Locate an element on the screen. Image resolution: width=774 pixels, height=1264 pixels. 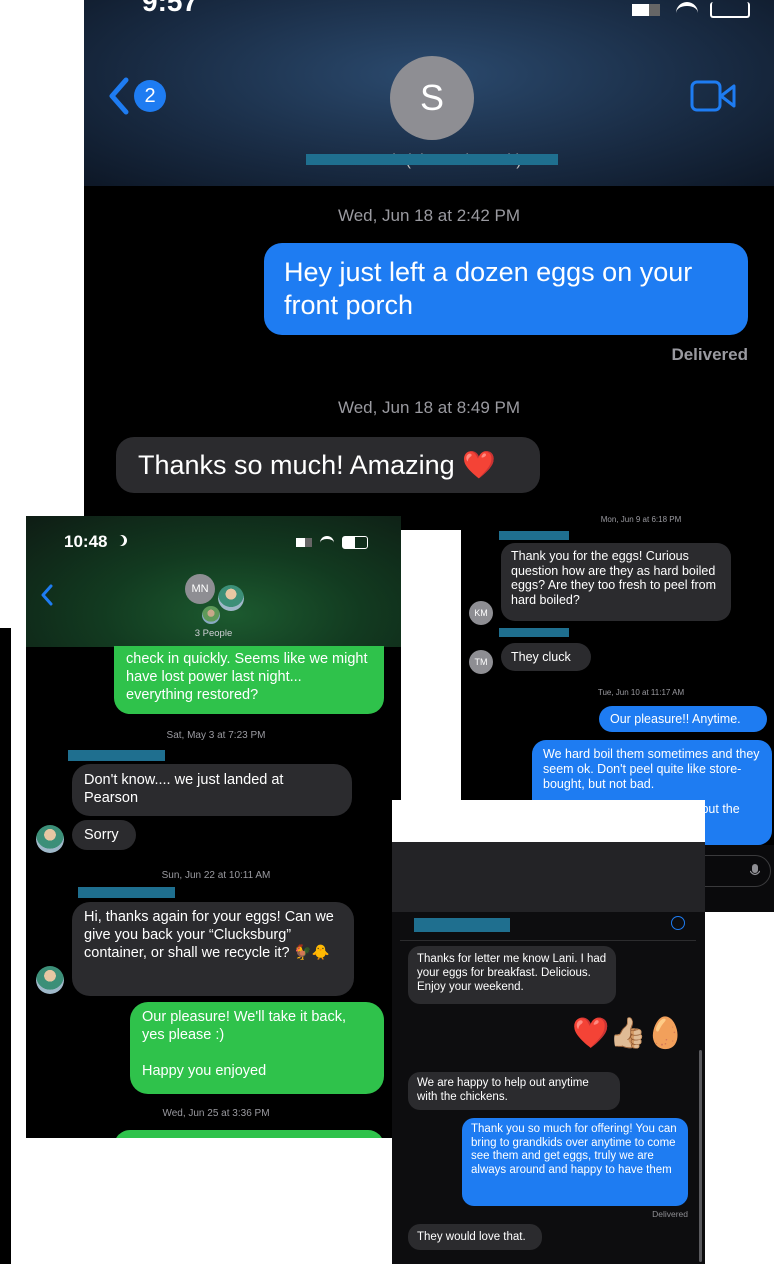
chevron-left-icon is located at coordinates (119, 96).